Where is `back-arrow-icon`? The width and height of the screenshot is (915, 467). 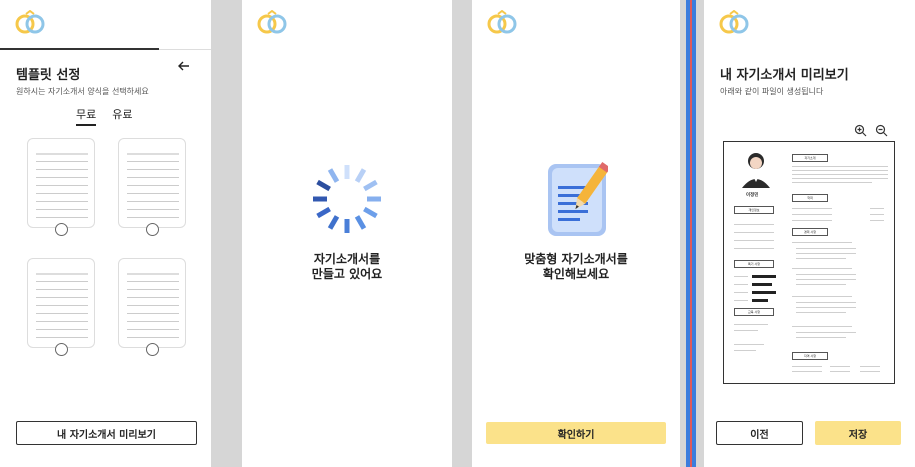
back-arrow-icon is located at coordinates (184, 65).